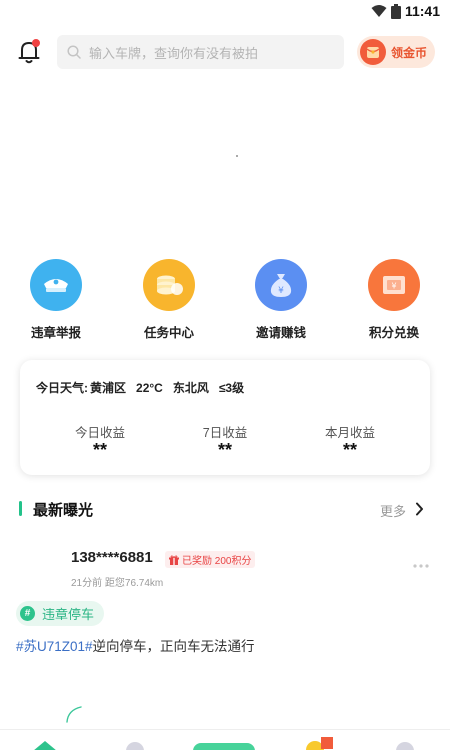 The image size is (450, 750). I want to click on more-link: 更多, so click(393, 510).